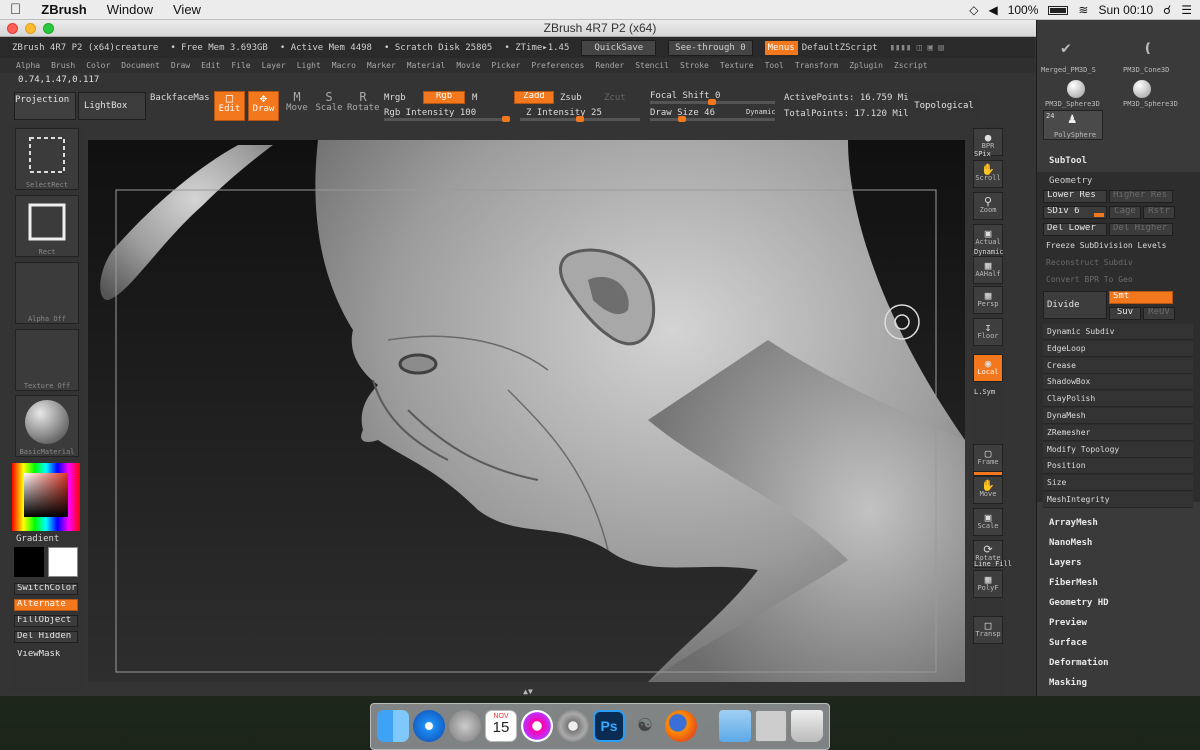 The height and width of the screenshot is (750, 1200). Describe the element at coordinates (1070, 543) in the screenshot. I see `section-nanomesh: NanoMesh` at that location.